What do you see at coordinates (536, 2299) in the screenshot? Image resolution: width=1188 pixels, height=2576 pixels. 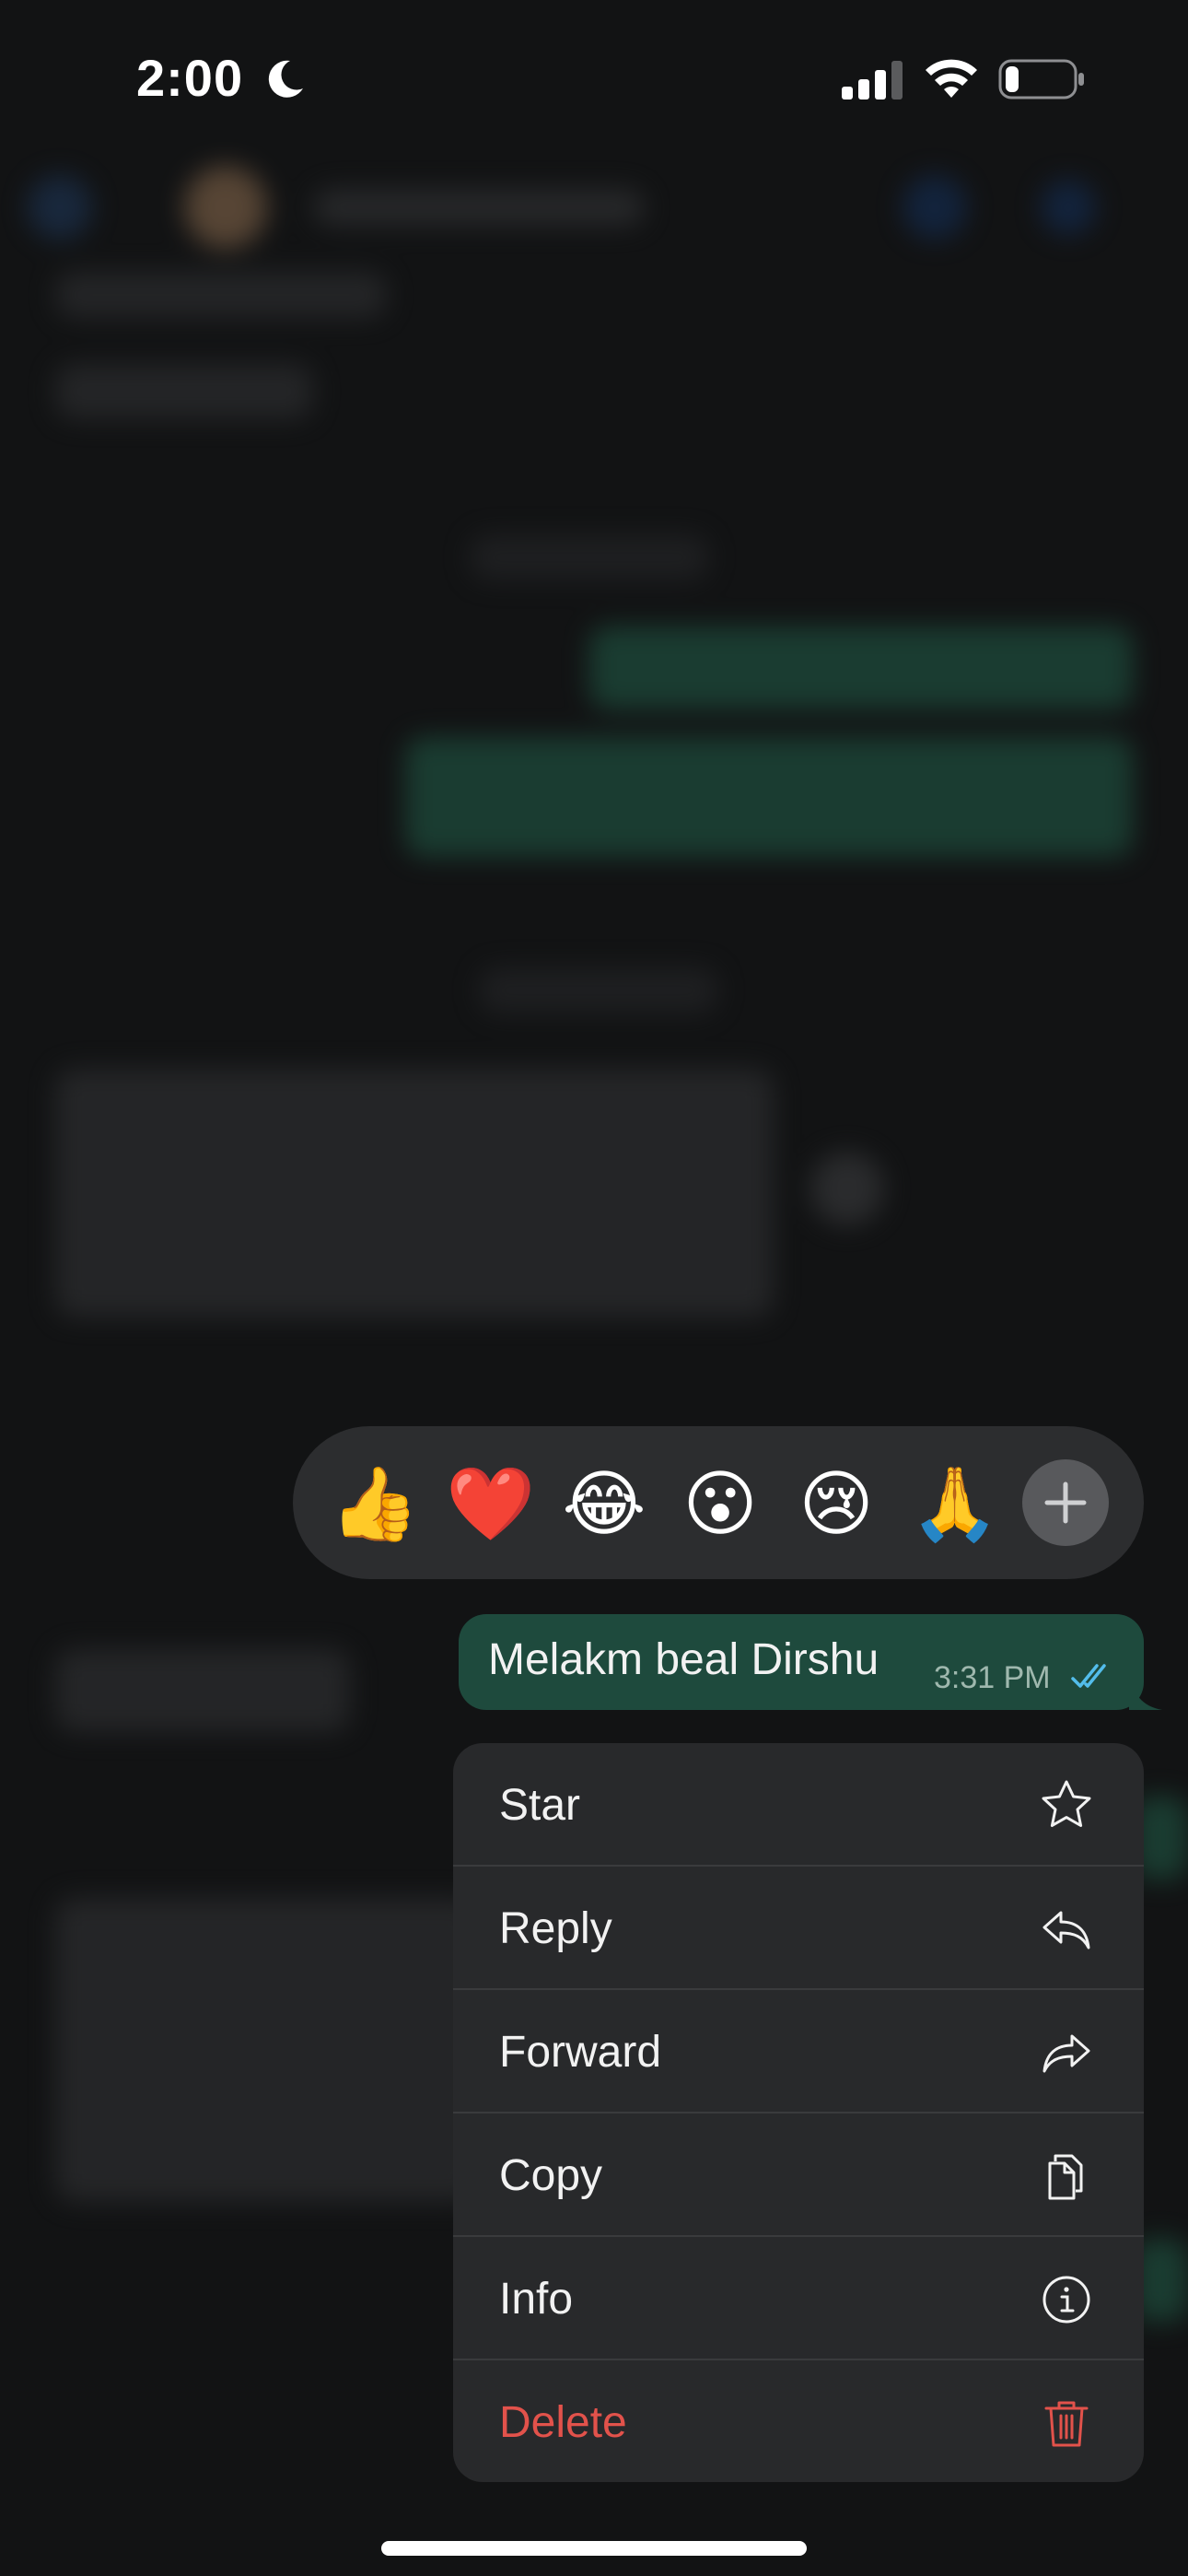 I see `menu-item-label: Info` at bounding box center [536, 2299].